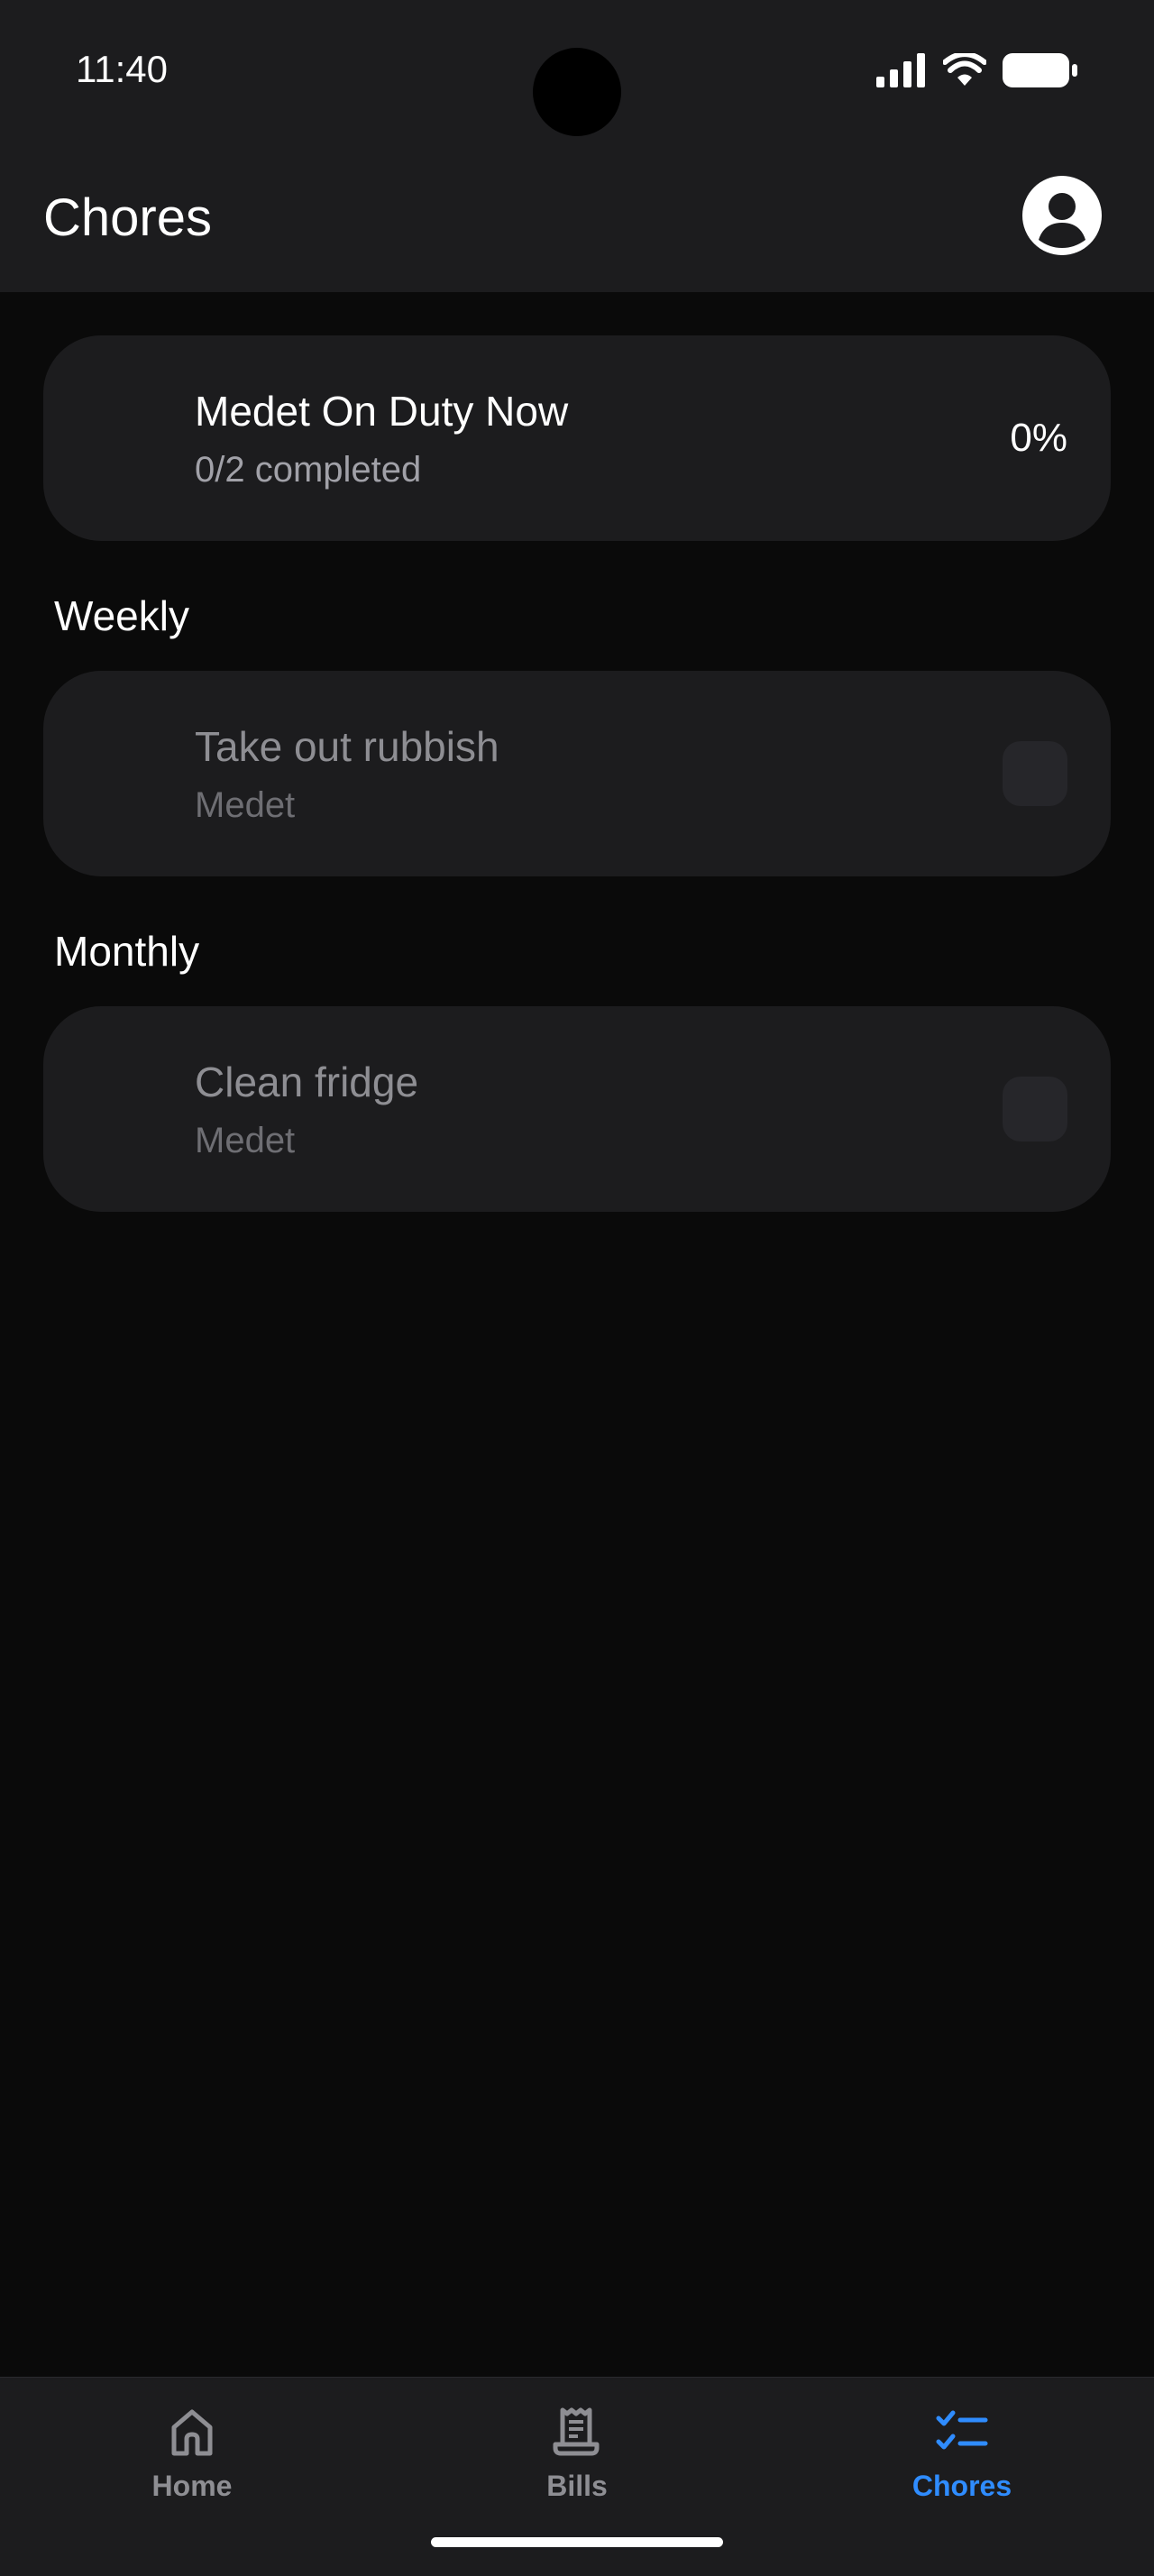 This screenshot has width=1154, height=2576. Describe the element at coordinates (900, 70) in the screenshot. I see `signal-icon` at that location.